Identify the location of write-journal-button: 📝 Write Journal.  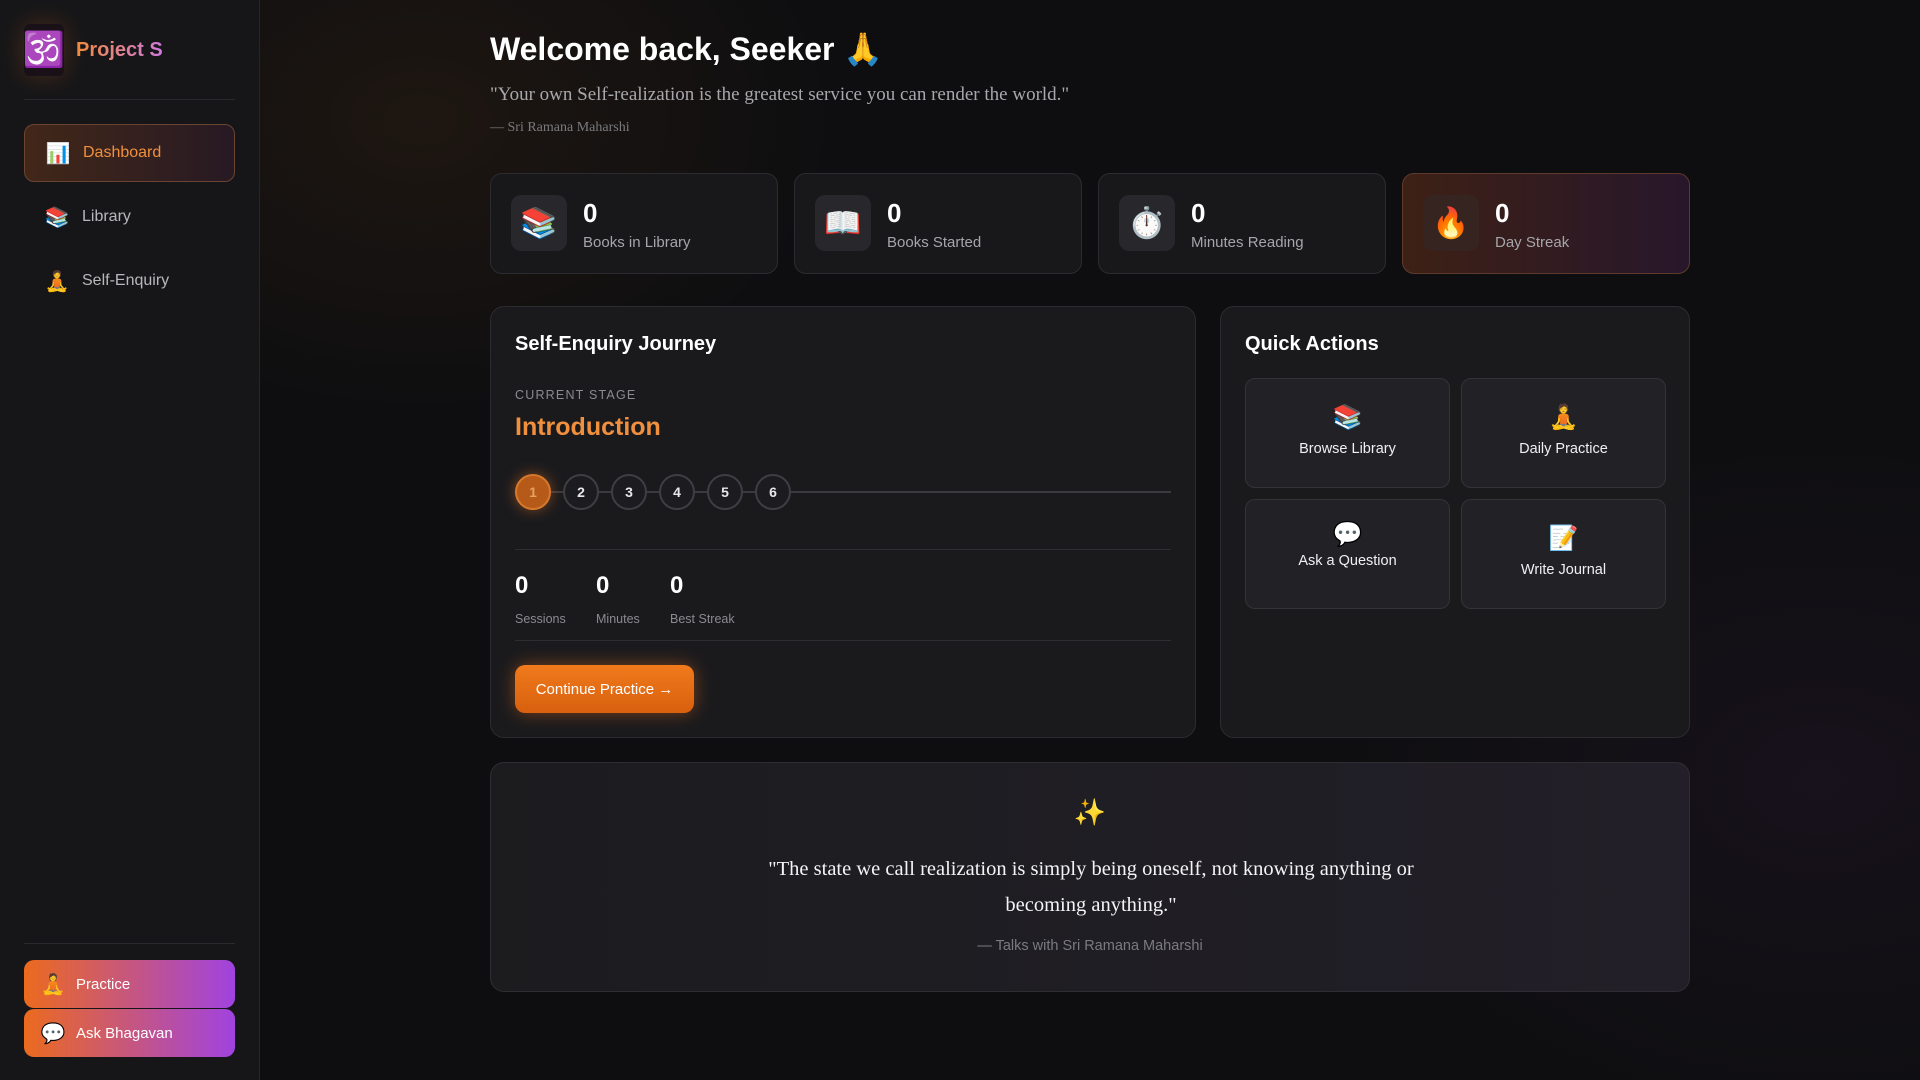
(1563, 554).